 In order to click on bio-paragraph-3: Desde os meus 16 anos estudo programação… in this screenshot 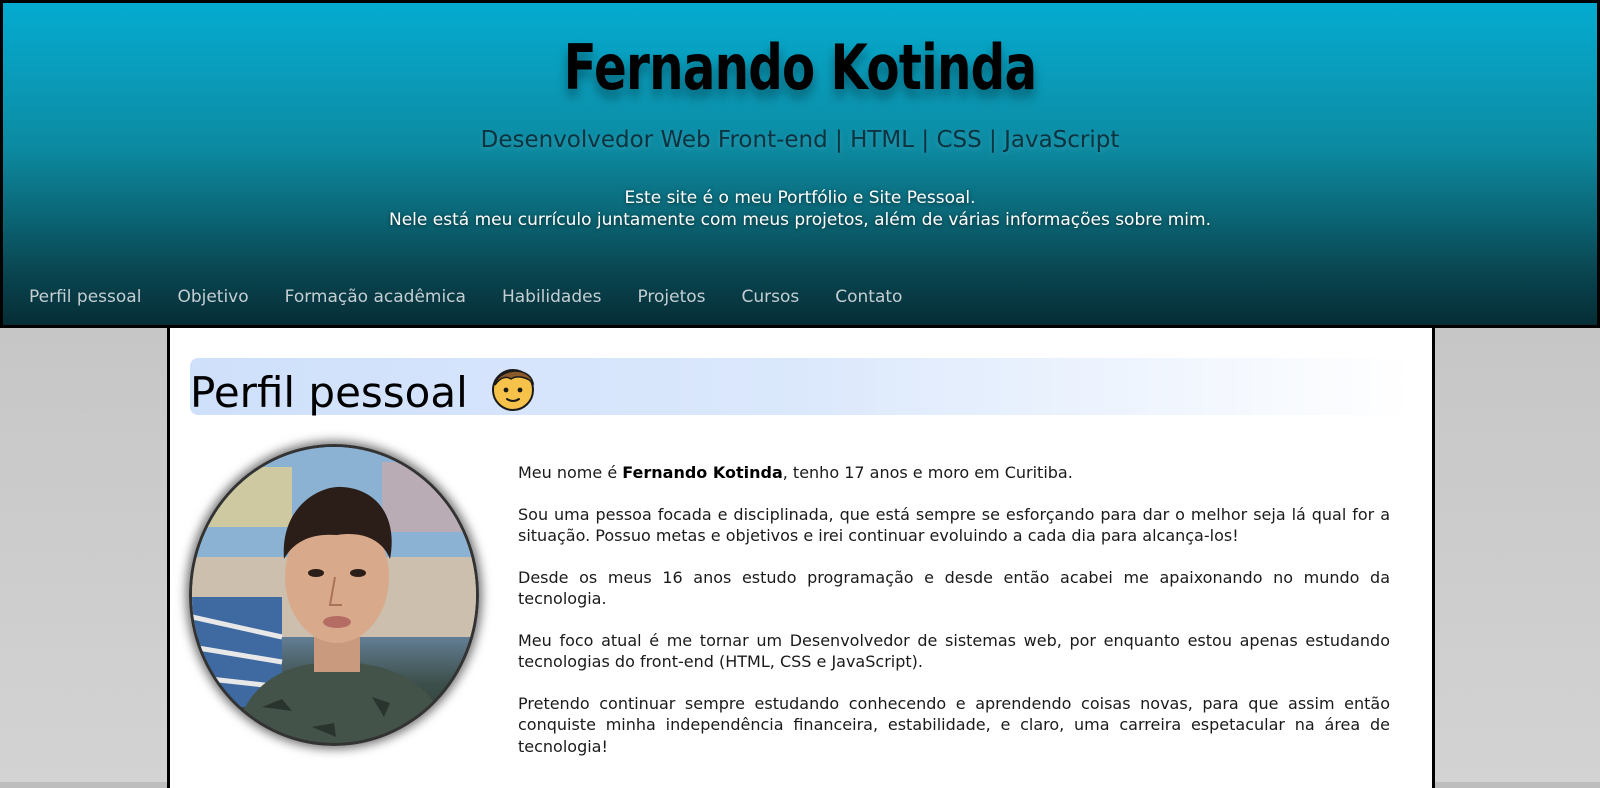, I will do `click(954, 588)`.